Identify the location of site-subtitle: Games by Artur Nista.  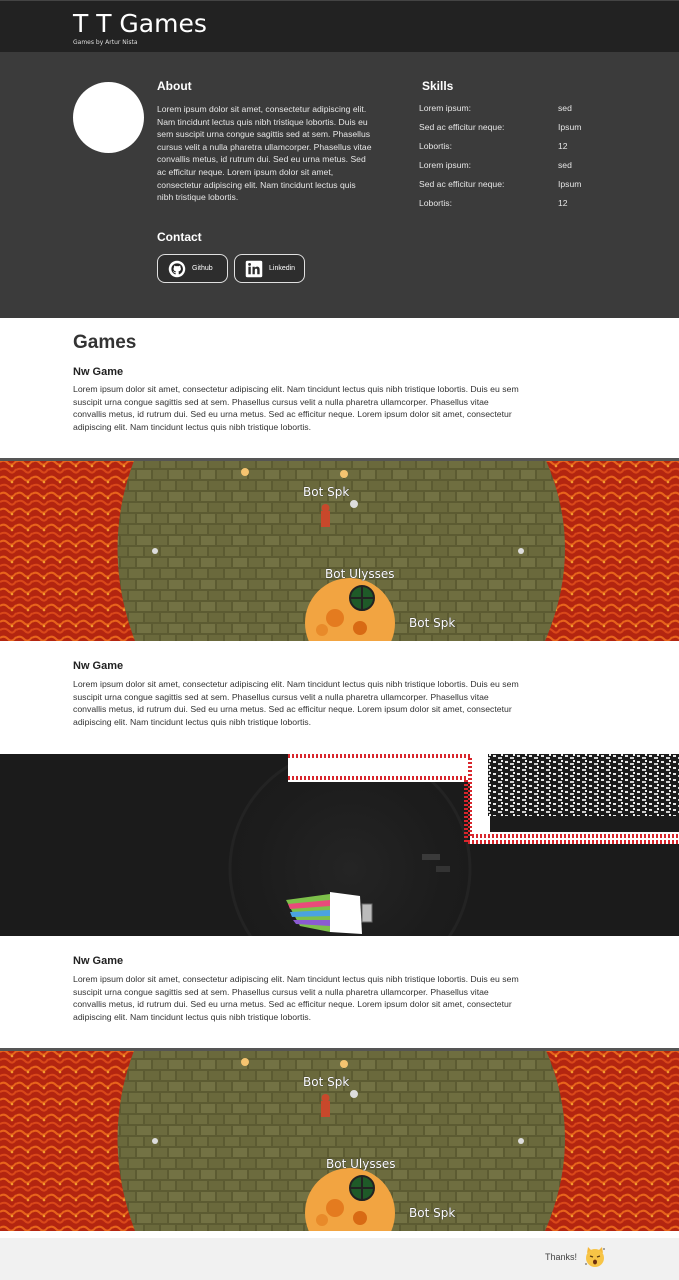
(105, 42).